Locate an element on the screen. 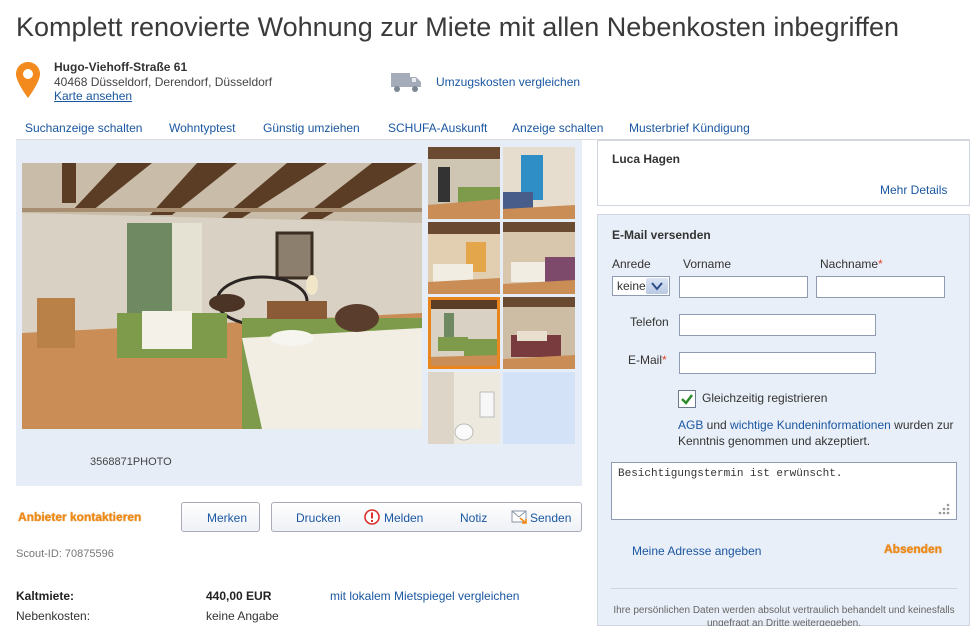 This screenshot has height=626, width=970. lastname-label: Nachname* is located at coordinates (851, 264).